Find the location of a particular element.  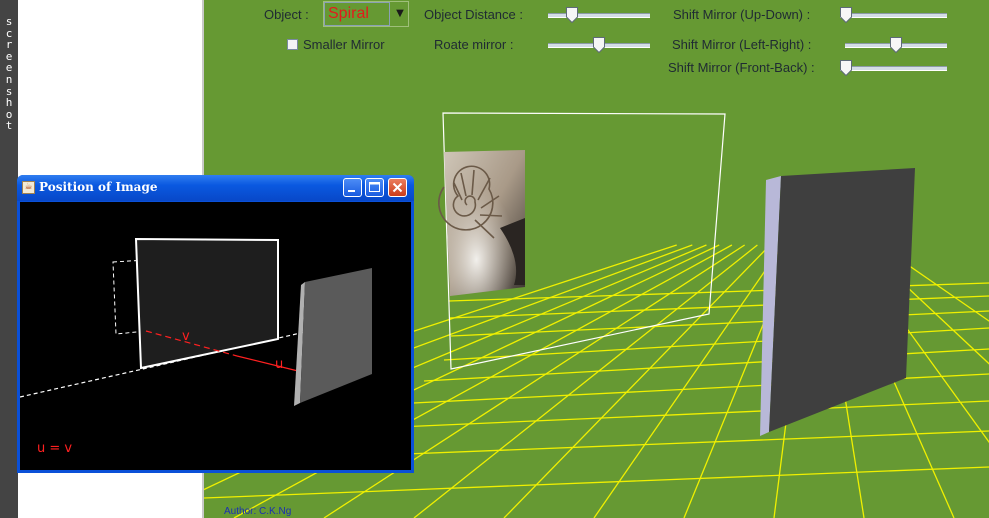

mirror-panel is located at coordinates (842, 300).